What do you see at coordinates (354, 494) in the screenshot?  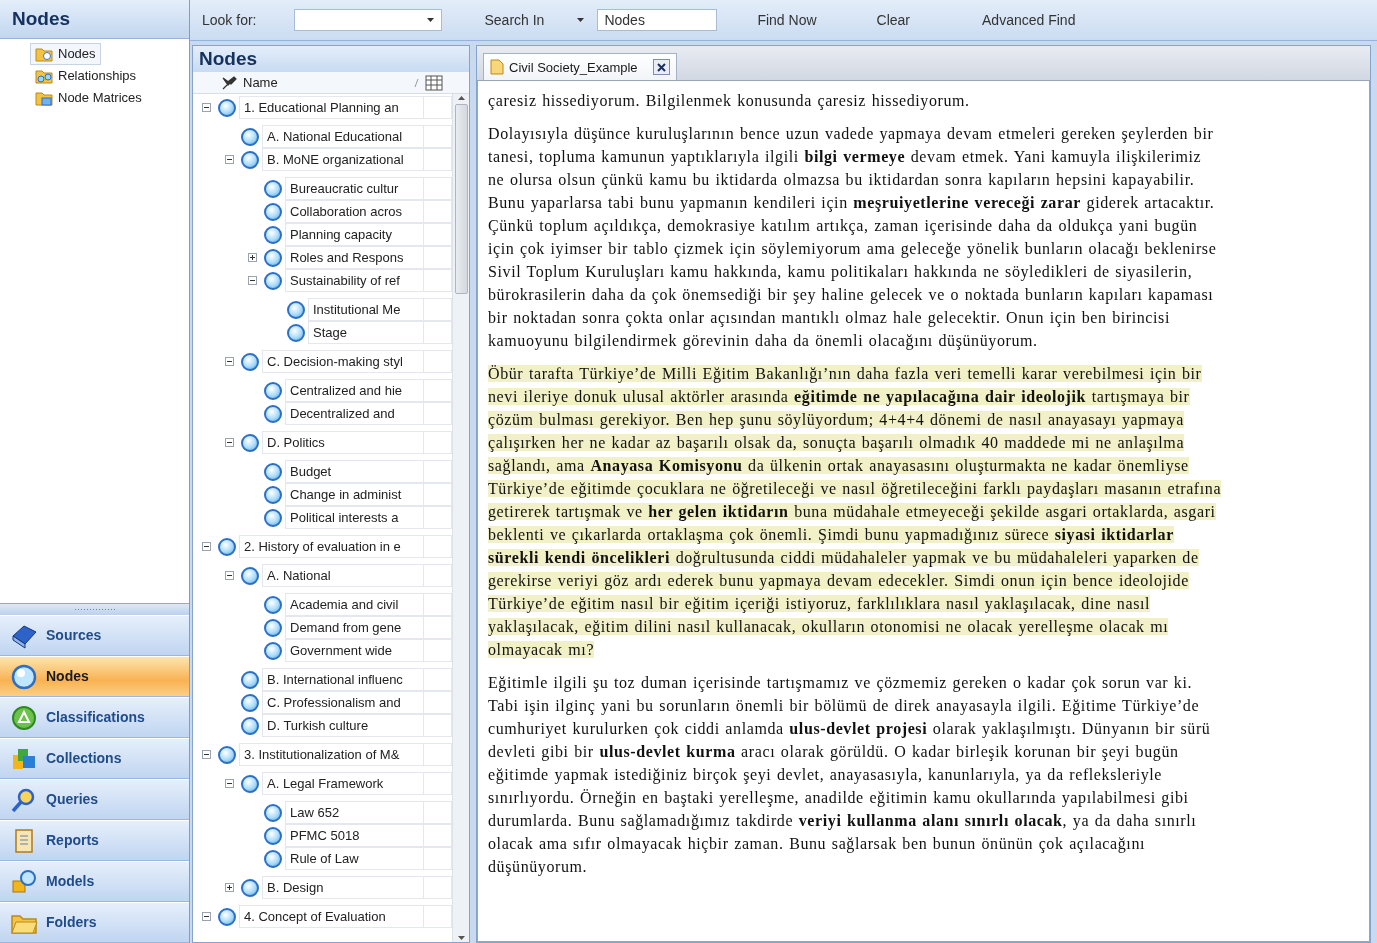 I see `node-name: Change in administ` at bounding box center [354, 494].